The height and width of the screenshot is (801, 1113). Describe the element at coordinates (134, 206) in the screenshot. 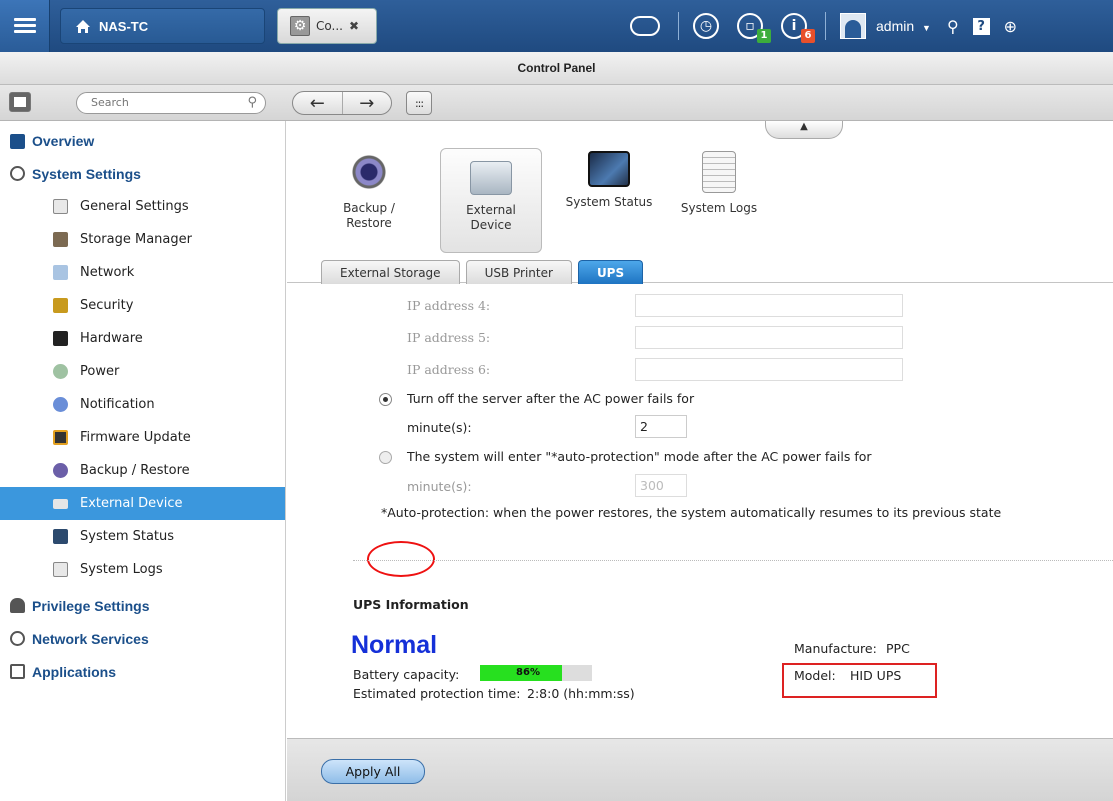

I see `sidebar-item-label: General Settings` at that location.